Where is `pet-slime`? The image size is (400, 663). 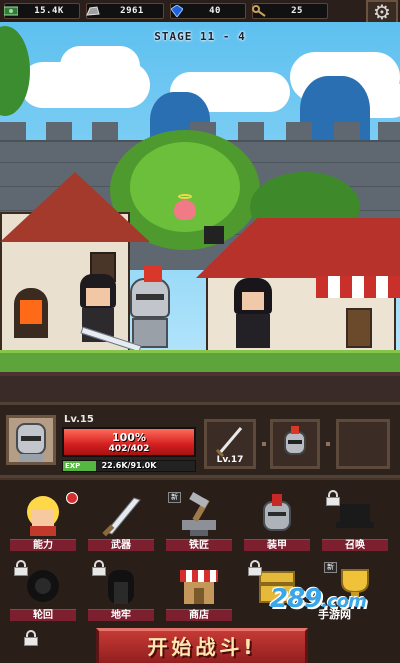 pet-slime is located at coordinates (185, 210).